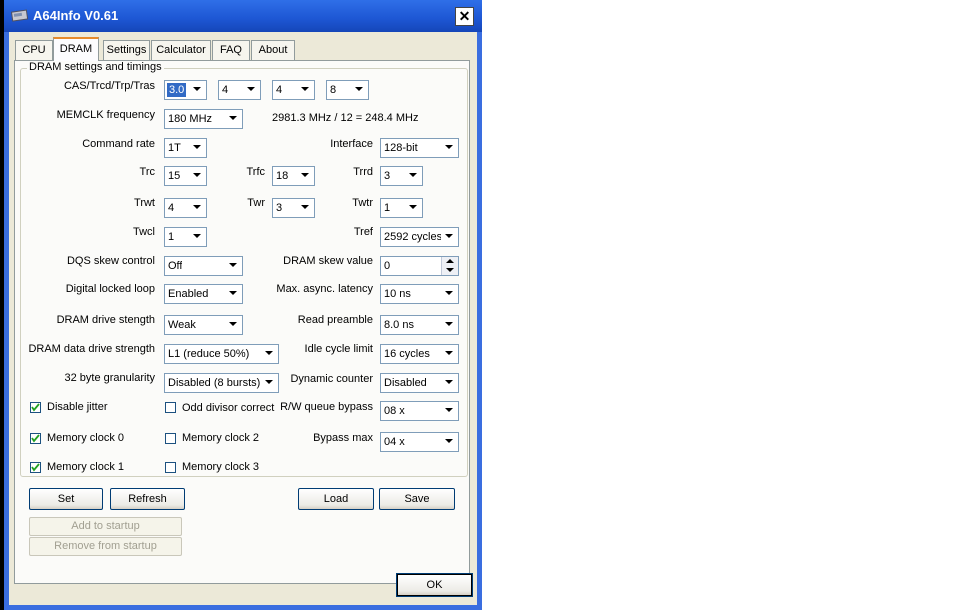 The image size is (960, 610). What do you see at coordinates (343, 438) in the screenshot?
I see `bypass-max-label: Bypass max` at bounding box center [343, 438].